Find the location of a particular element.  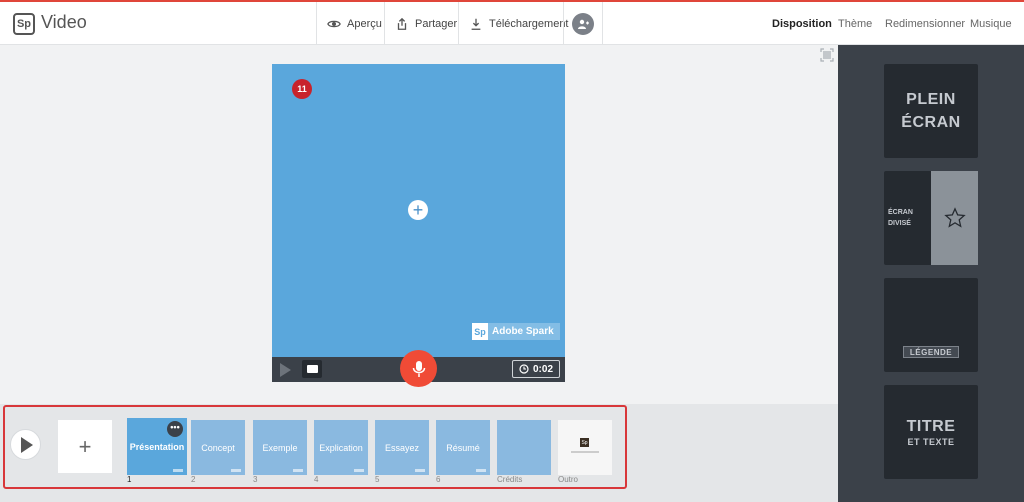

outro-text-line is located at coordinates (585, 452).